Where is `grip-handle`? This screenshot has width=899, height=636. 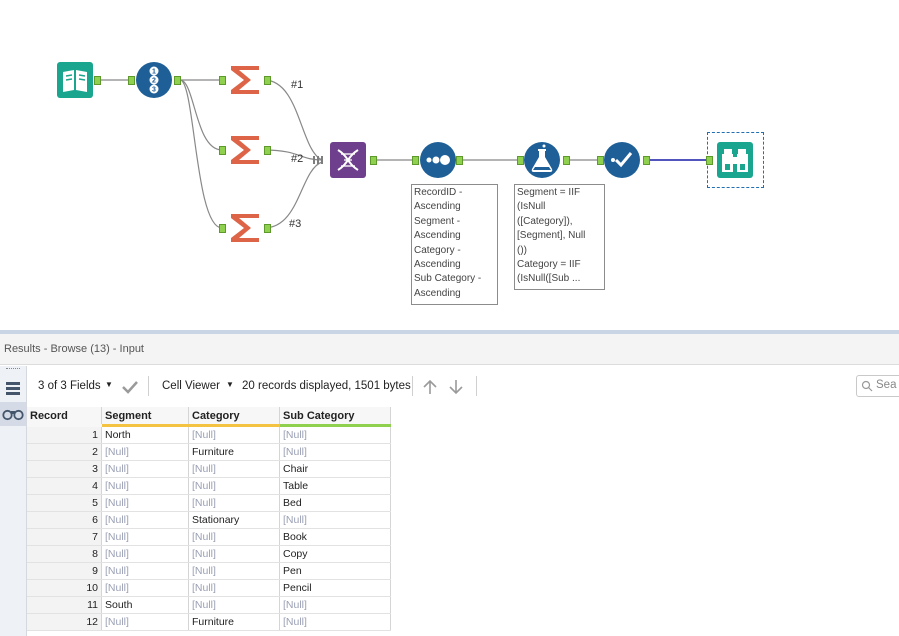
grip-handle is located at coordinates (13, 369).